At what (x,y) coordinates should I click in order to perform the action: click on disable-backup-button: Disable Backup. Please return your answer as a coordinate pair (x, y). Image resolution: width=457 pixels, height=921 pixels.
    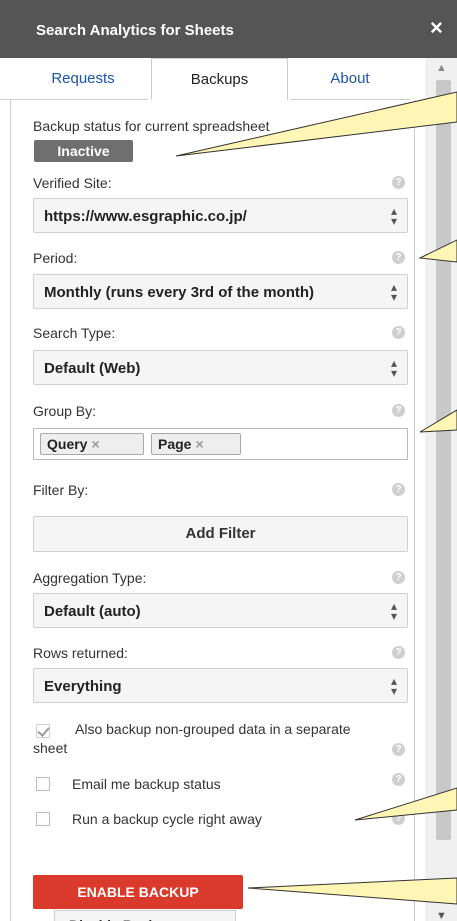
    Looking at the image, I should click on (145, 915).